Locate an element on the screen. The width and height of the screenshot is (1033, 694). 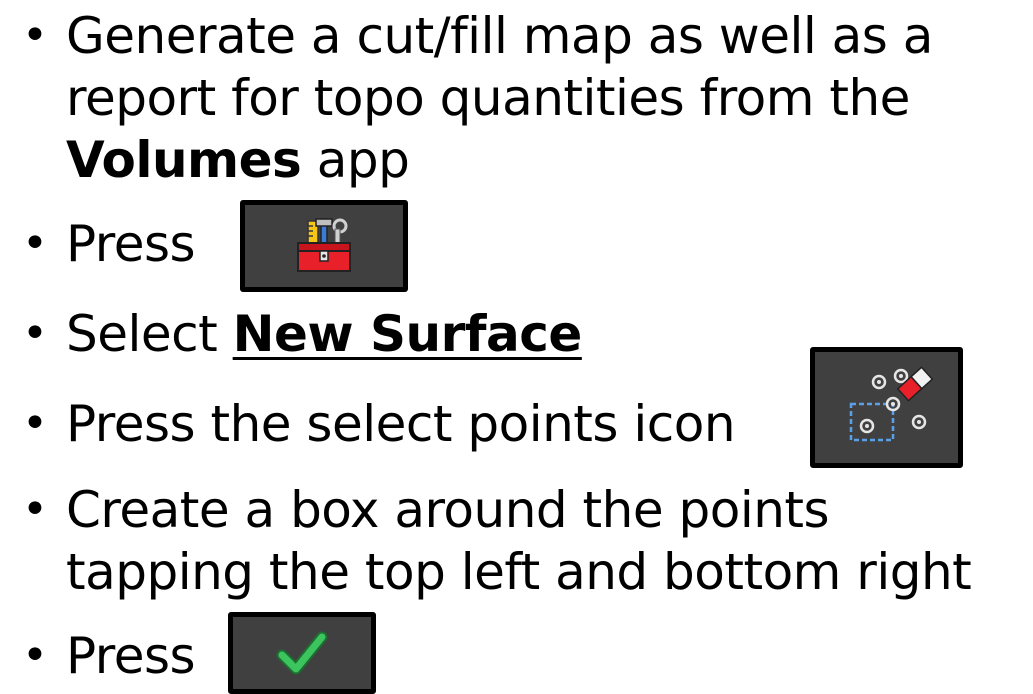
checkmark-icon is located at coordinates (302, 653).